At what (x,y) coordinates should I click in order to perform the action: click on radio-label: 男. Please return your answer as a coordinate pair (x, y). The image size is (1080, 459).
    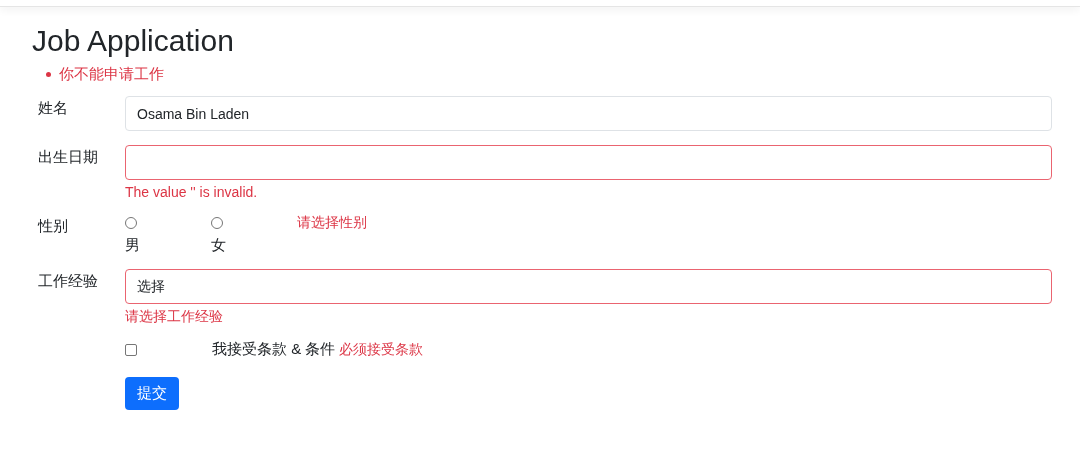
    Looking at the image, I should click on (132, 245).